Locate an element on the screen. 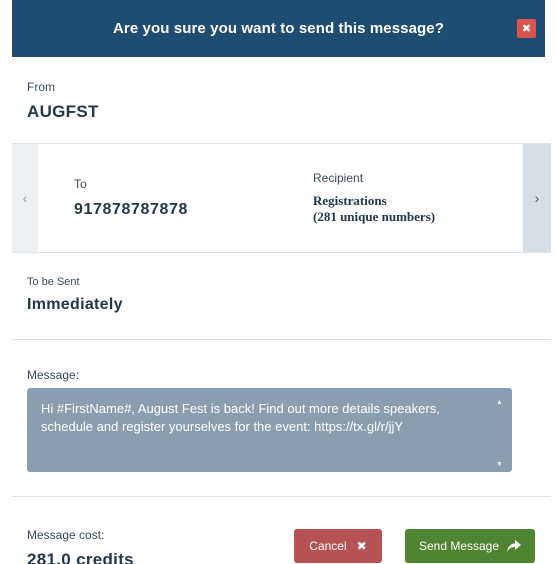 Image resolution: width=556 pixels, height=564 pixels. chevron-left-icon: ‹ is located at coordinates (25, 198).